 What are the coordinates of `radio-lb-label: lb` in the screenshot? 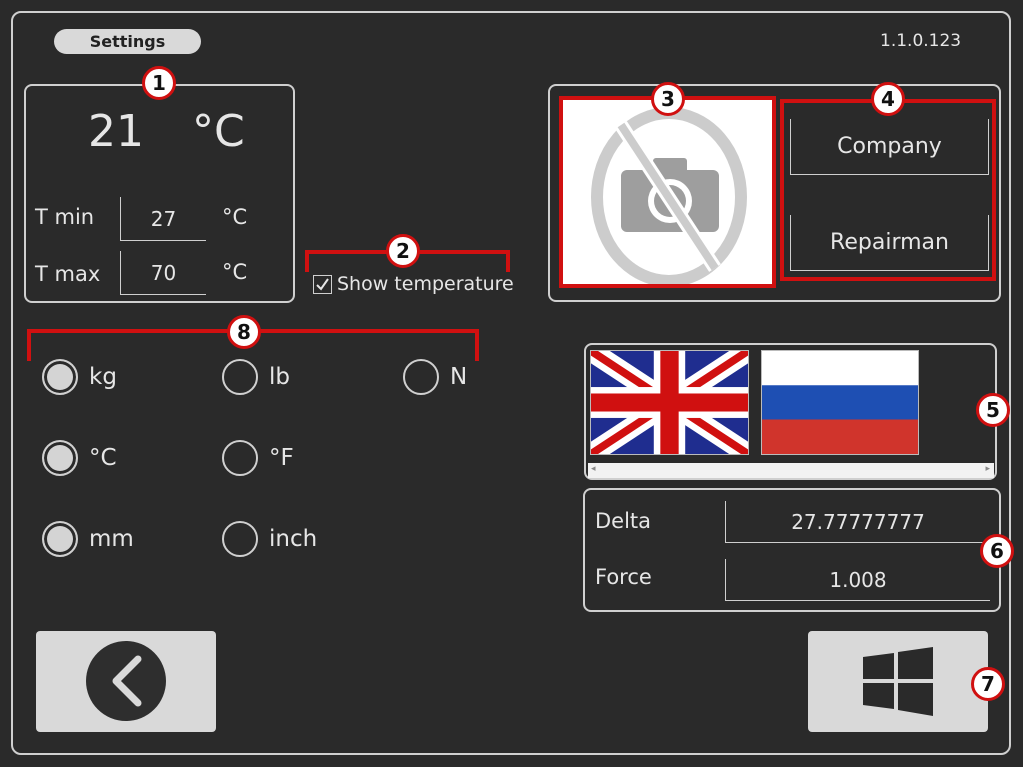 It's located at (279, 377).